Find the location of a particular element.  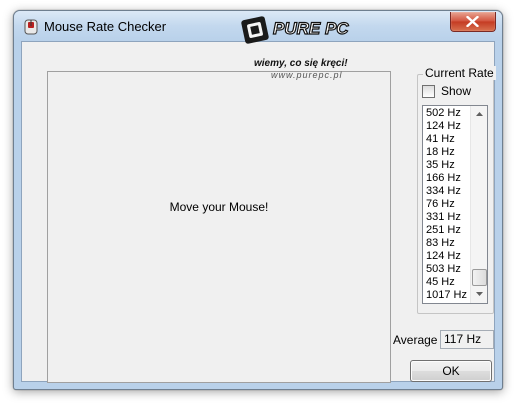

rate-list-item: 502 Hz is located at coordinates (446, 113).